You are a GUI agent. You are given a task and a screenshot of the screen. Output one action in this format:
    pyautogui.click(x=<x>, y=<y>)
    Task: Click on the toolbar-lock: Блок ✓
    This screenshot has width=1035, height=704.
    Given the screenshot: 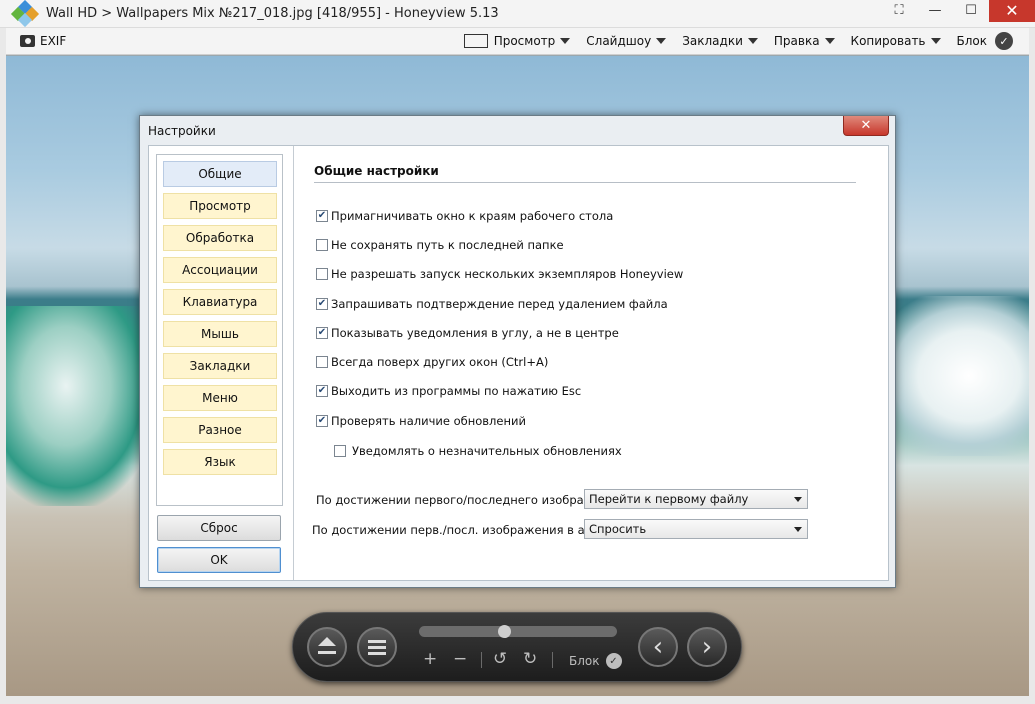 What is the action you would take?
    pyautogui.click(x=595, y=661)
    